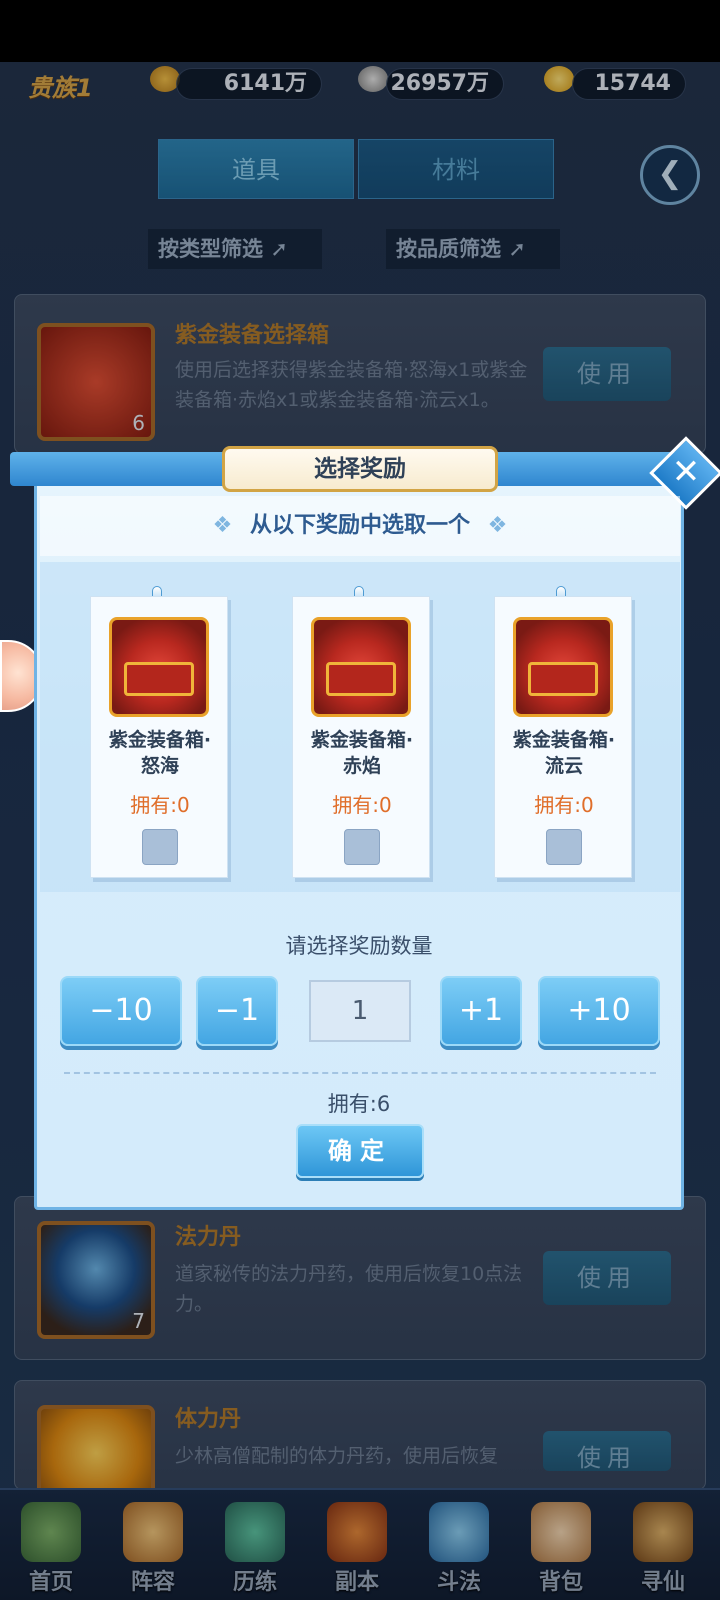 The width and height of the screenshot is (720, 1600). What do you see at coordinates (599, 1011) in the screenshot?
I see `plus-10-button: +10` at bounding box center [599, 1011].